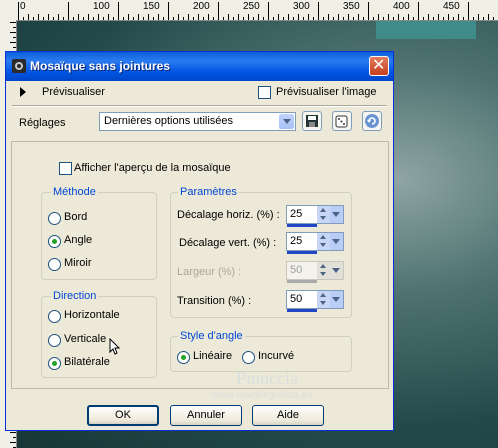  Describe the element at coordinates (87, 362) in the screenshot. I see `direction-bilateral-label: Bilatérale` at that location.